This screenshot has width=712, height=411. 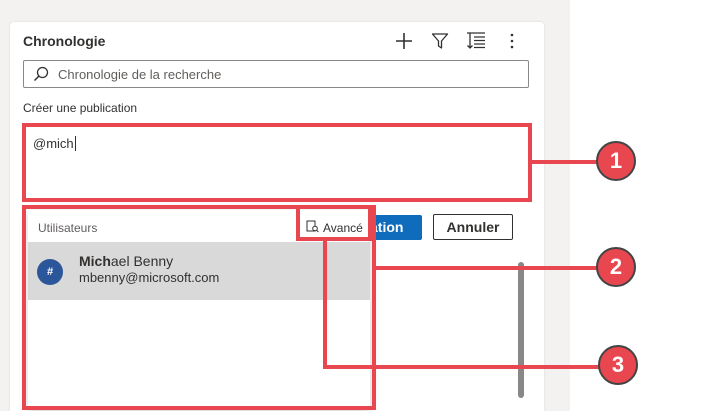 What do you see at coordinates (476, 41) in the screenshot?
I see `sort-icon` at bounding box center [476, 41].